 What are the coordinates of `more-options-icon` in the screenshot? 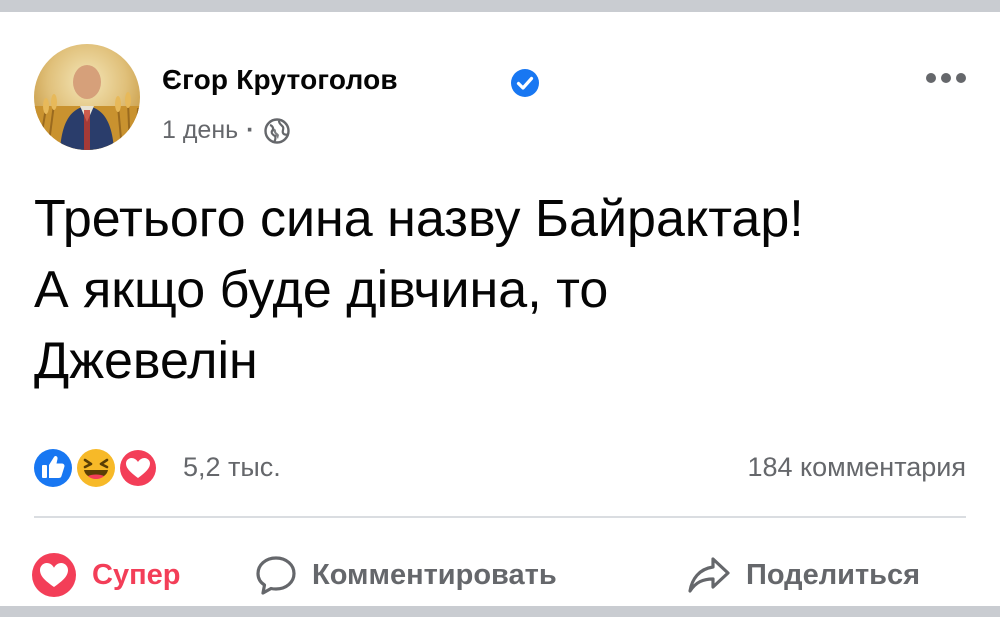 It's located at (946, 78).